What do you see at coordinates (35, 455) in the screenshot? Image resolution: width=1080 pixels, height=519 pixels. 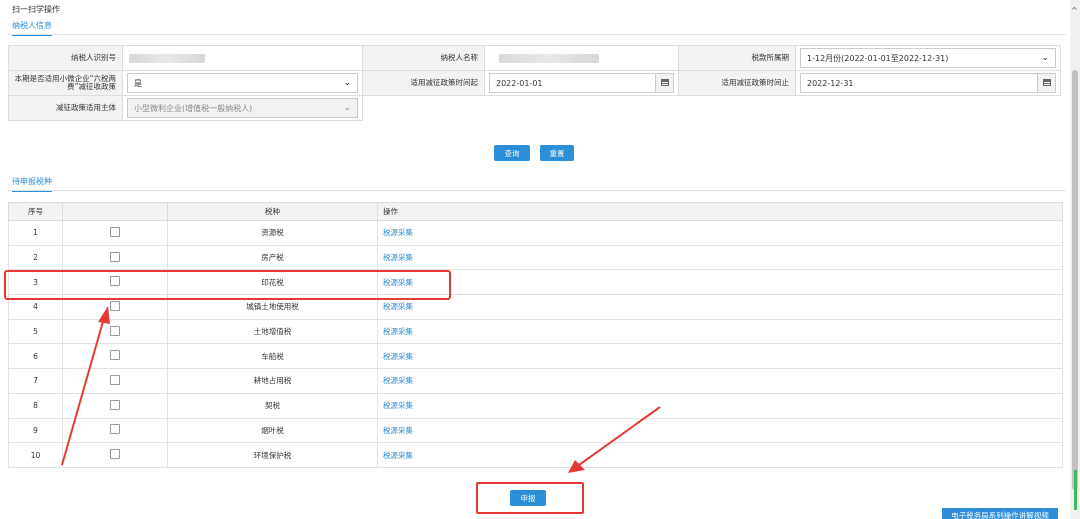 I see `row-no: 10` at bounding box center [35, 455].